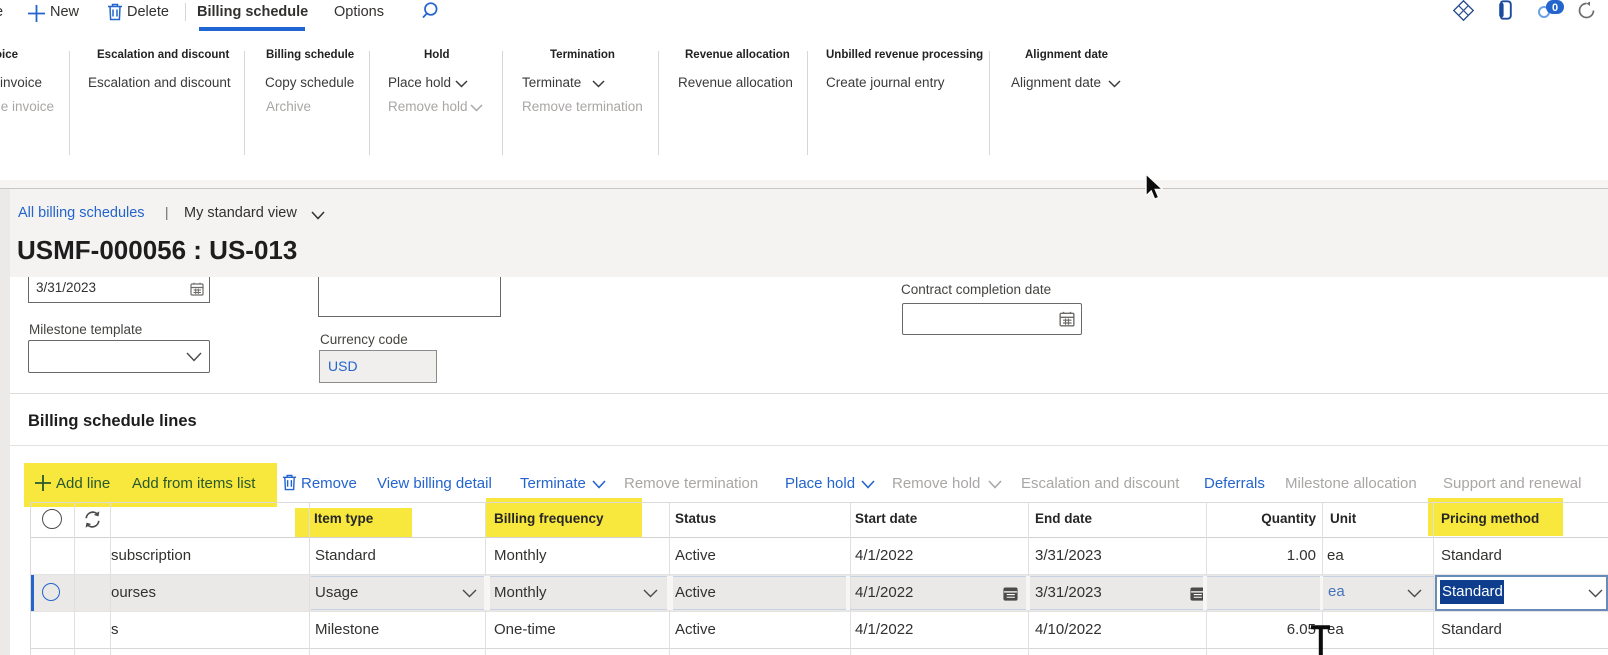  Describe the element at coordinates (1555, 8) in the screenshot. I see `svg-text: 0` at that location.